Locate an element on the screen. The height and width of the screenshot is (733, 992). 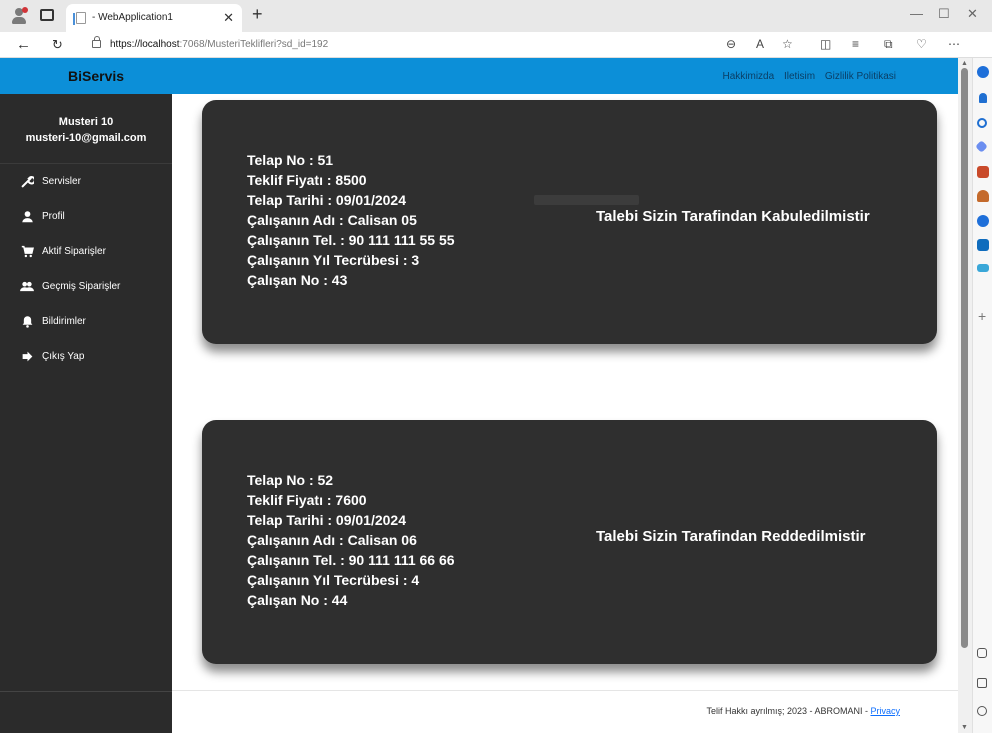
calisan-adi: Çalışanın Adı : Calisan 06 is located at coordinates (332, 540).